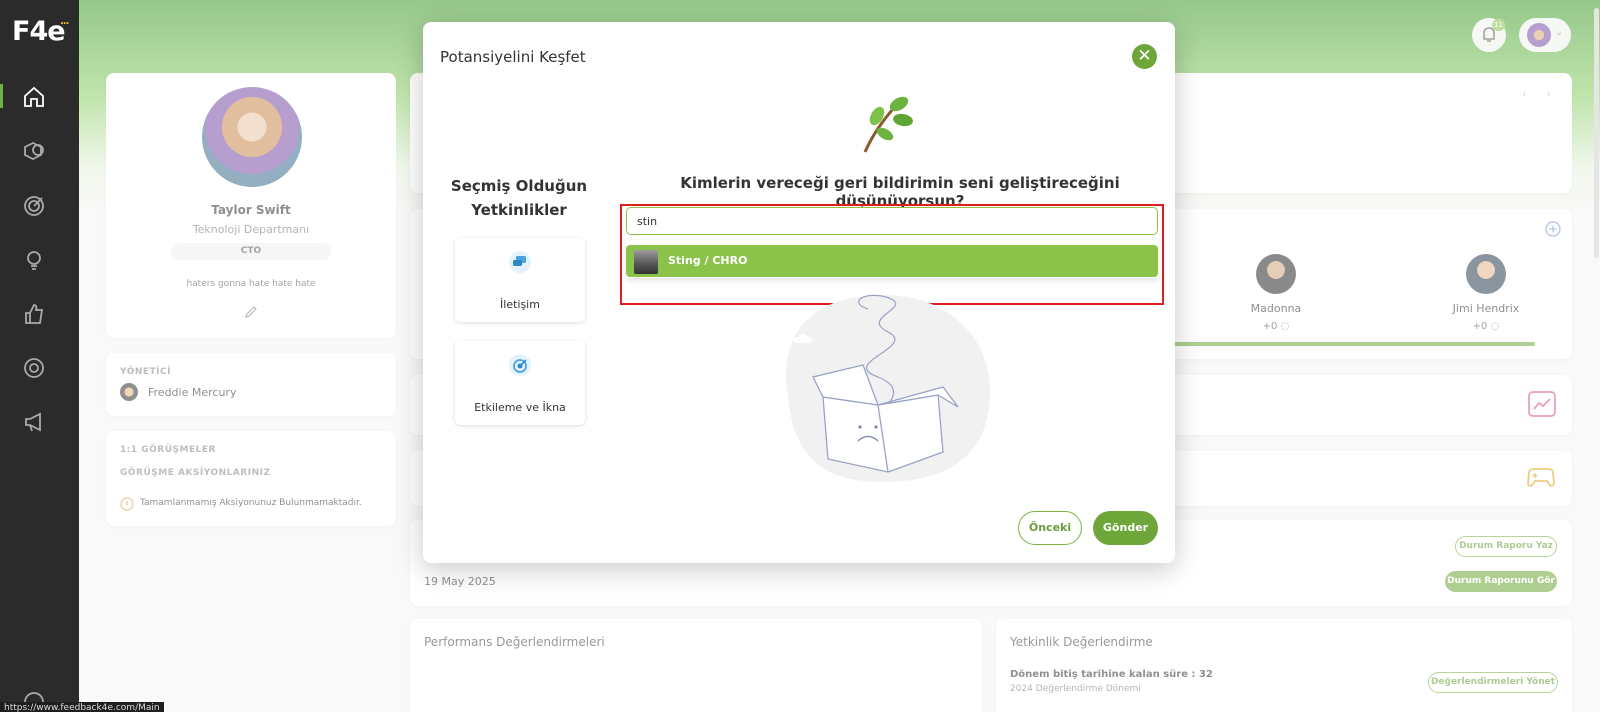 The width and height of the screenshot is (1600, 712). I want to click on send-button: Gönder, so click(1125, 528).